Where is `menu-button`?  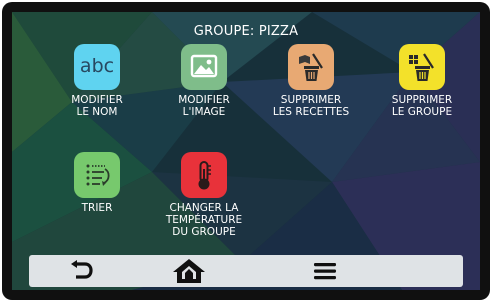 menu-button is located at coordinates (325, 271).